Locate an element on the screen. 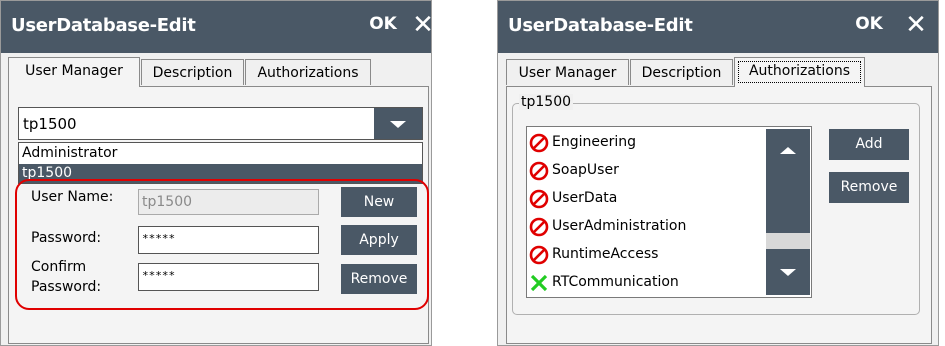 This screenshot has height=346, width=945. confirm-password-label-line2: Password: is located at coordinates (66, 287).